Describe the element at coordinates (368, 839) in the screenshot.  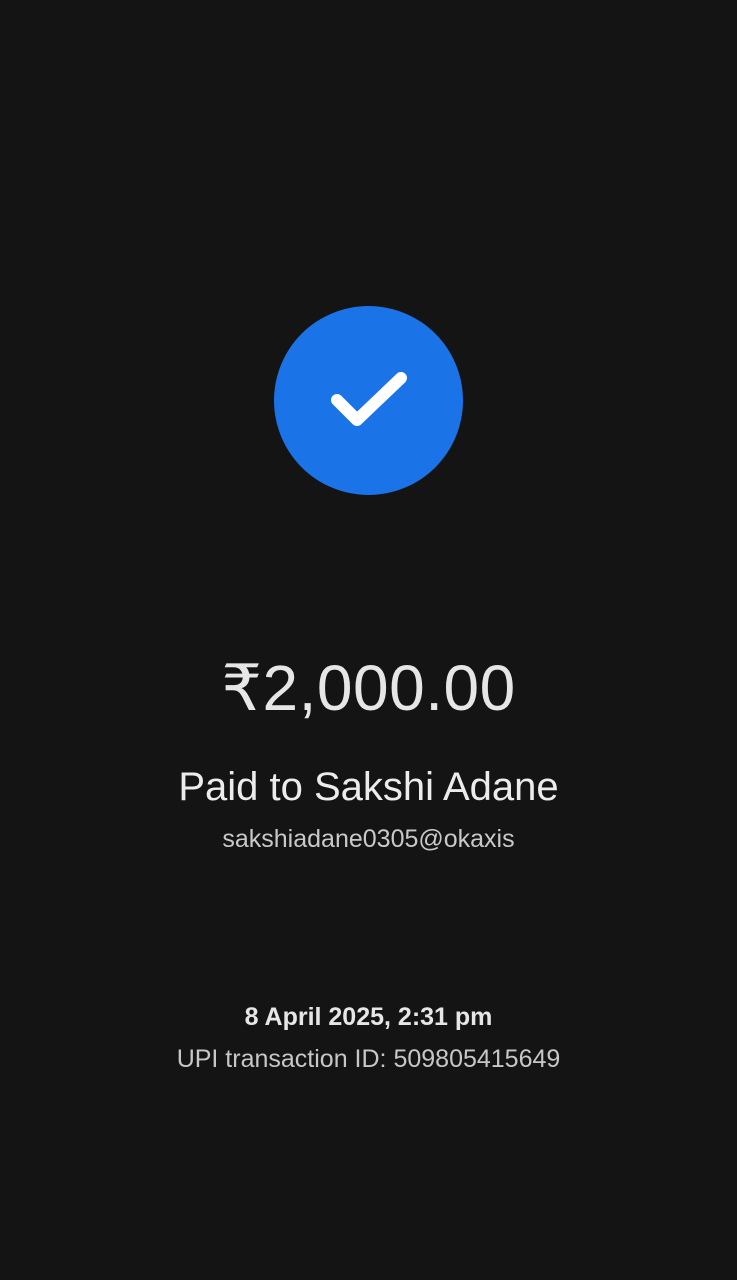
I see `payee-upi-id: sakshiadane0305@okaxis` at that location.